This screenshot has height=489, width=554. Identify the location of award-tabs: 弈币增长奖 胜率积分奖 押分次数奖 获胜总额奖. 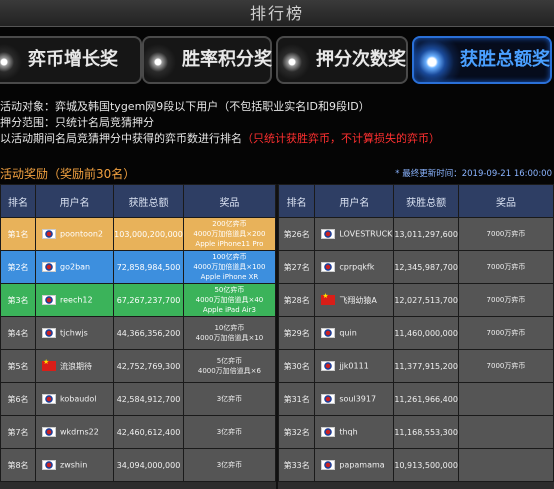
(277, 60).